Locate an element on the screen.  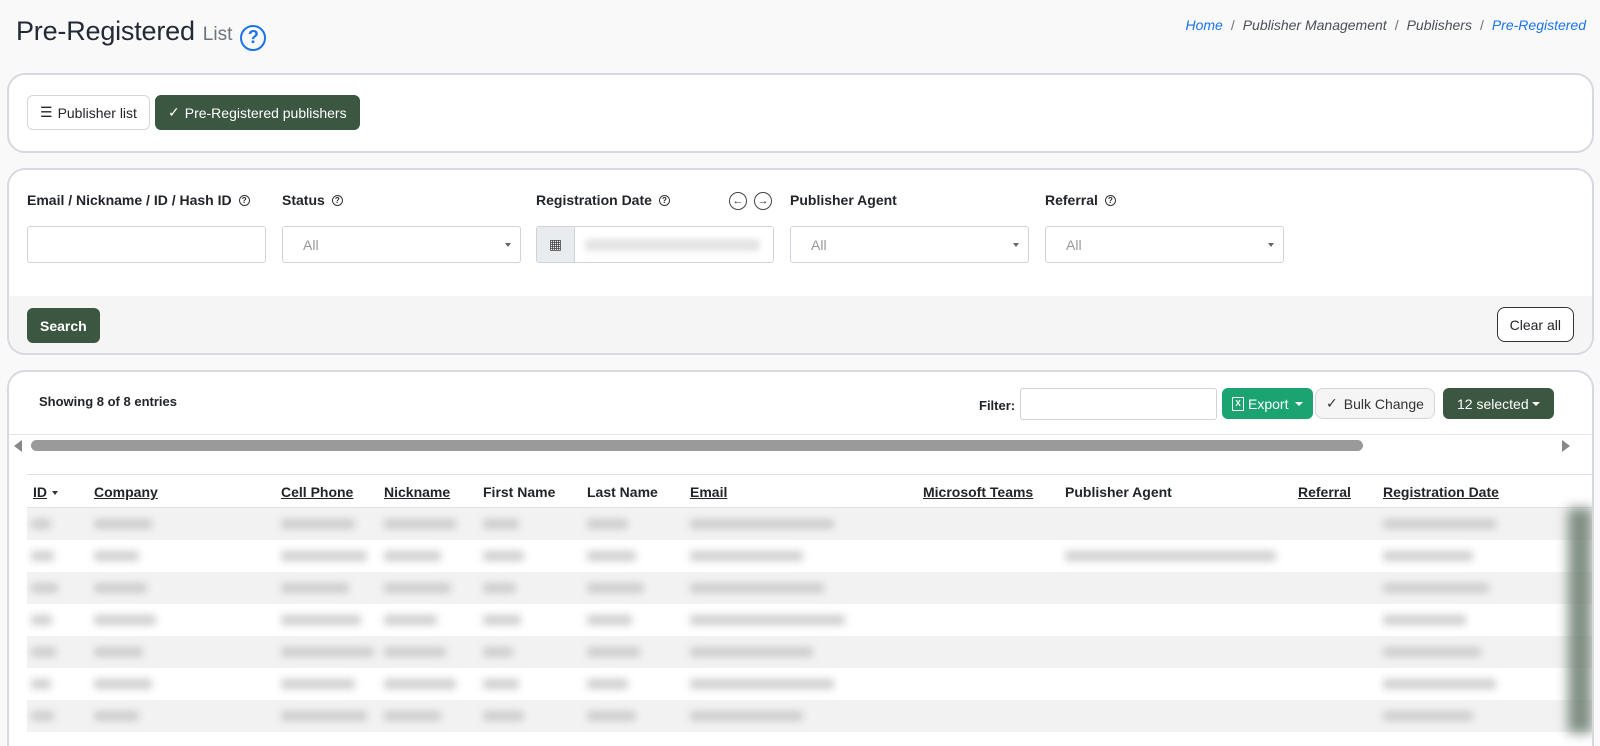
status-filter-label: Status ? is located at coordinates (312, 200).